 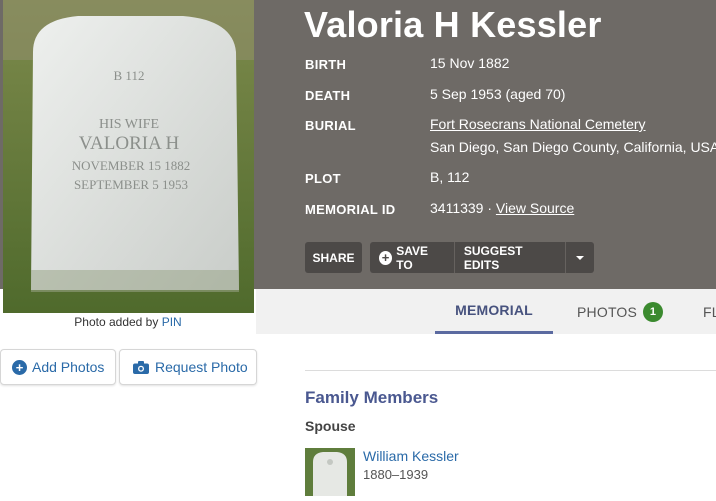 What do you see at coordinates (653, 311) in the screenshot?
I see `photos-count-badge: 1` at bounding box center [653, 311].